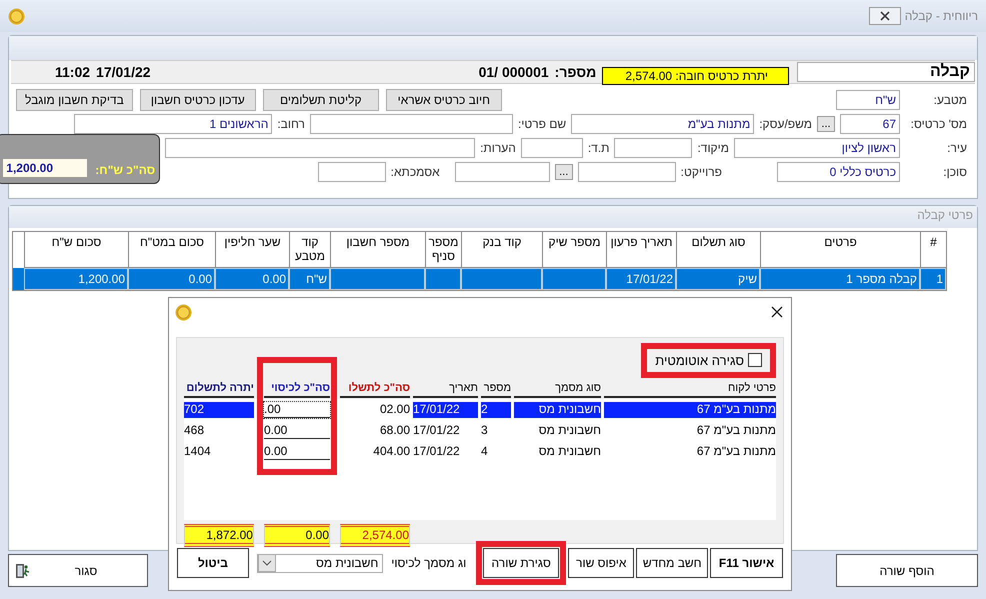 Image resolution: width=986 pixels, height=599 pixels. I want to click on document-date: 17/01/22, so click(123, 72).